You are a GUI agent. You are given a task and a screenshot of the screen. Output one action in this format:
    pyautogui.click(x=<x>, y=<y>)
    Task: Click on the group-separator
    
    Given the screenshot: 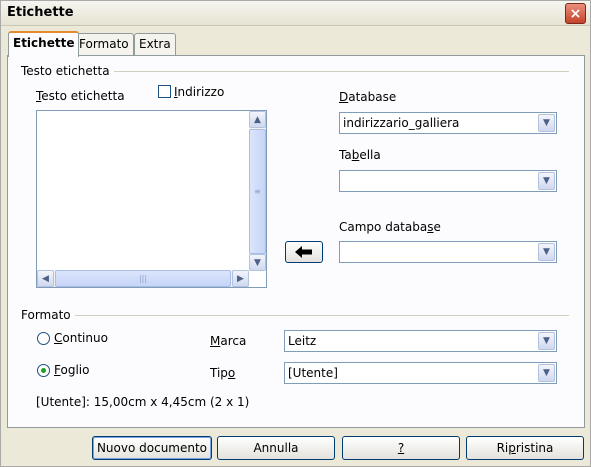 What is the action you would take?
    pyautogui.click(x=295, y=315)
    